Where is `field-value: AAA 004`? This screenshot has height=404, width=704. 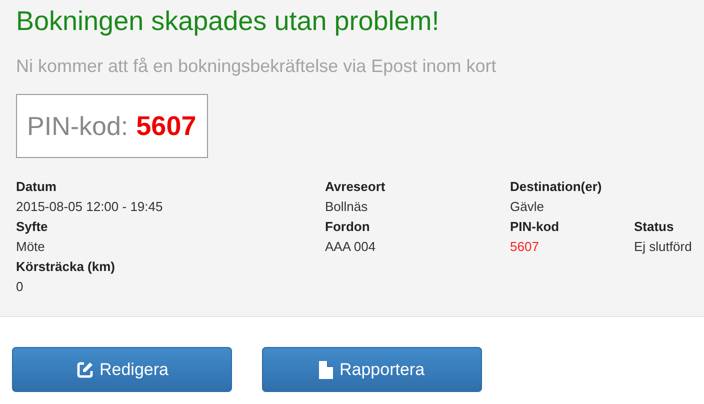
field-value: AAA 004 is located at coordinates (351, 247).